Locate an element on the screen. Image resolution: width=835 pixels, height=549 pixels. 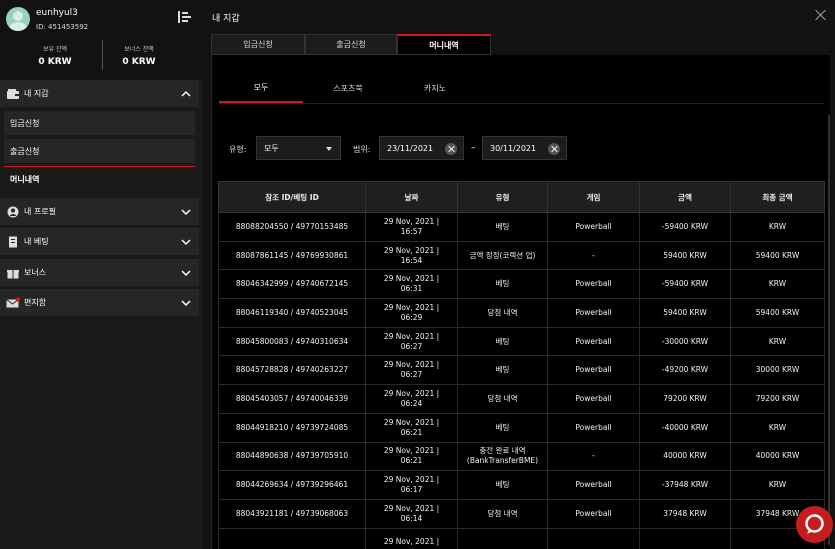
type-cell: 충전 완료 내역 (BankTransferBME) is located at coordinates (502, 456).